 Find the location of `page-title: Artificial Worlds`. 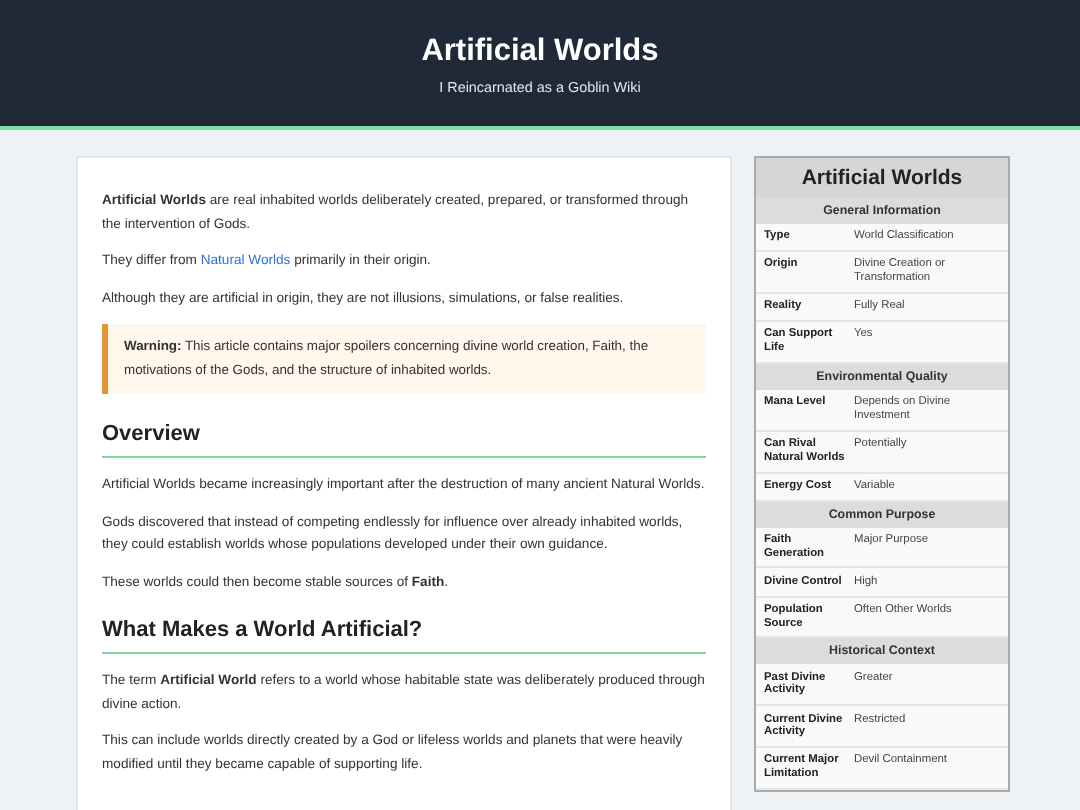

page-title: Artificial Worlds is located at coordinates (540, 52).